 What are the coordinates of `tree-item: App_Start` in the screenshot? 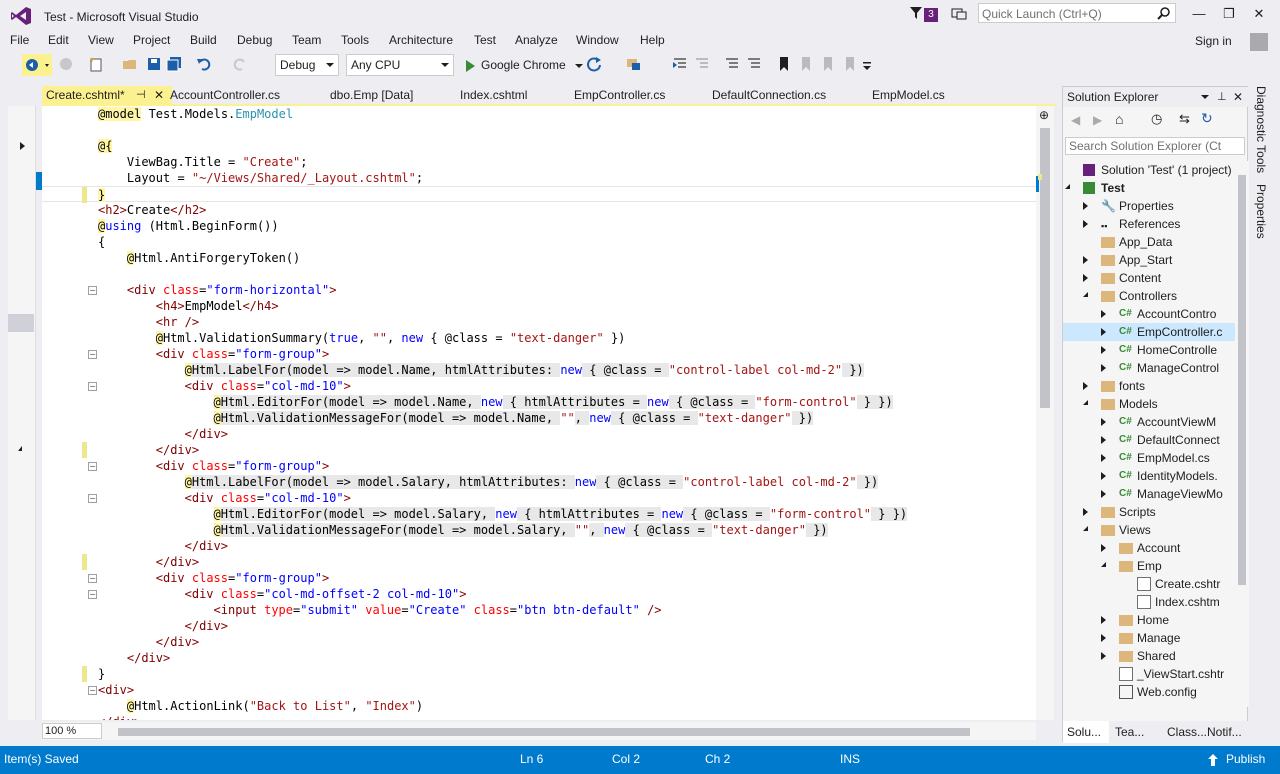 It's located at (1149, 260).